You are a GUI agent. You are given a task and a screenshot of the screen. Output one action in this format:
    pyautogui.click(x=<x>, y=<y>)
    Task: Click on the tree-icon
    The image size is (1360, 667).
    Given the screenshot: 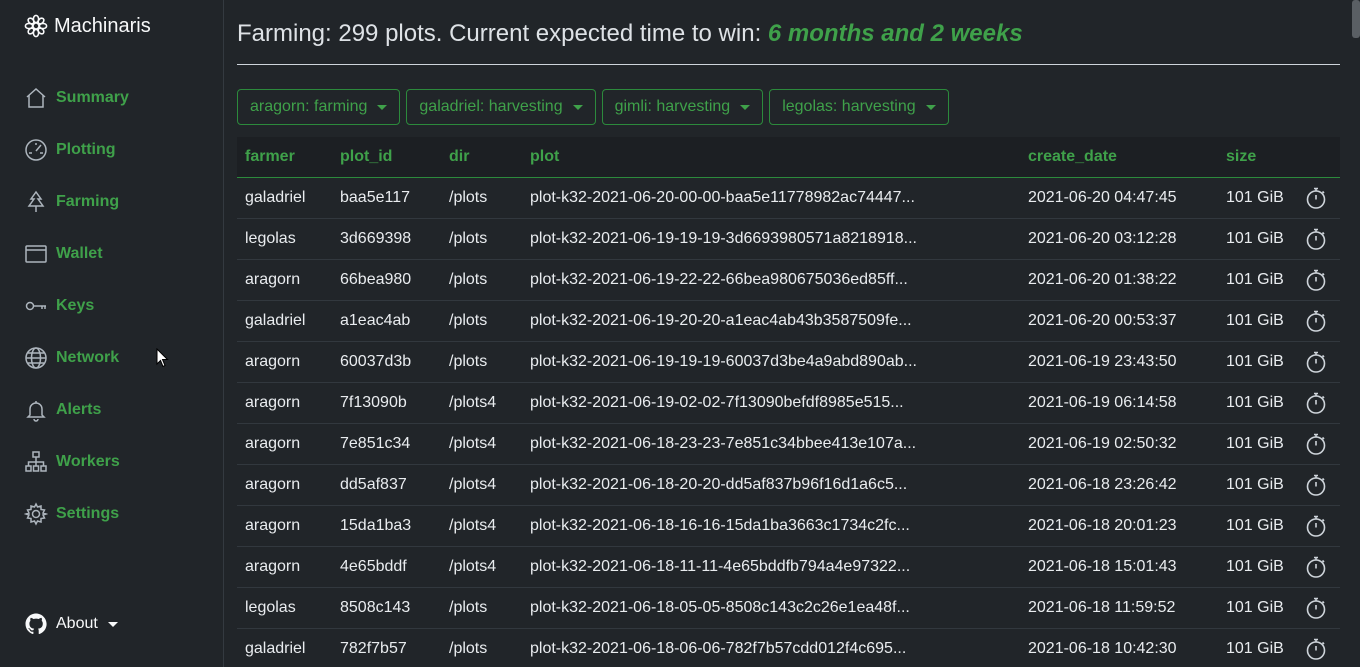 What is the action you would take?
    pyautogui.click(x=36, y=201)
    